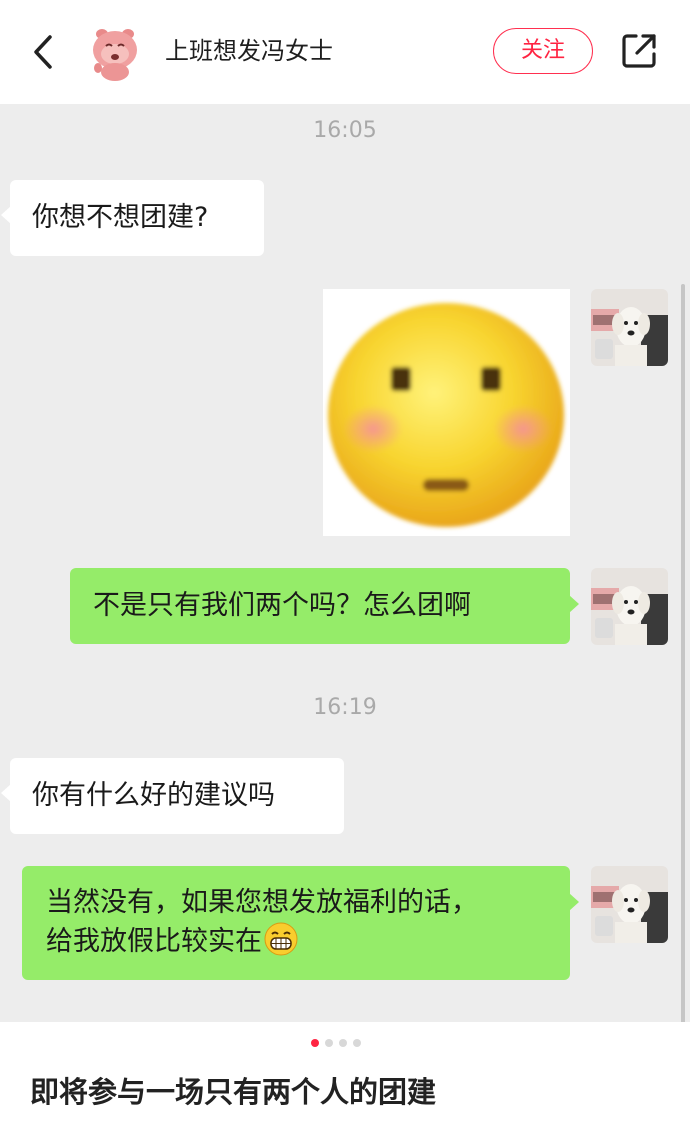  I want to click on back-button, so click(44, 52).